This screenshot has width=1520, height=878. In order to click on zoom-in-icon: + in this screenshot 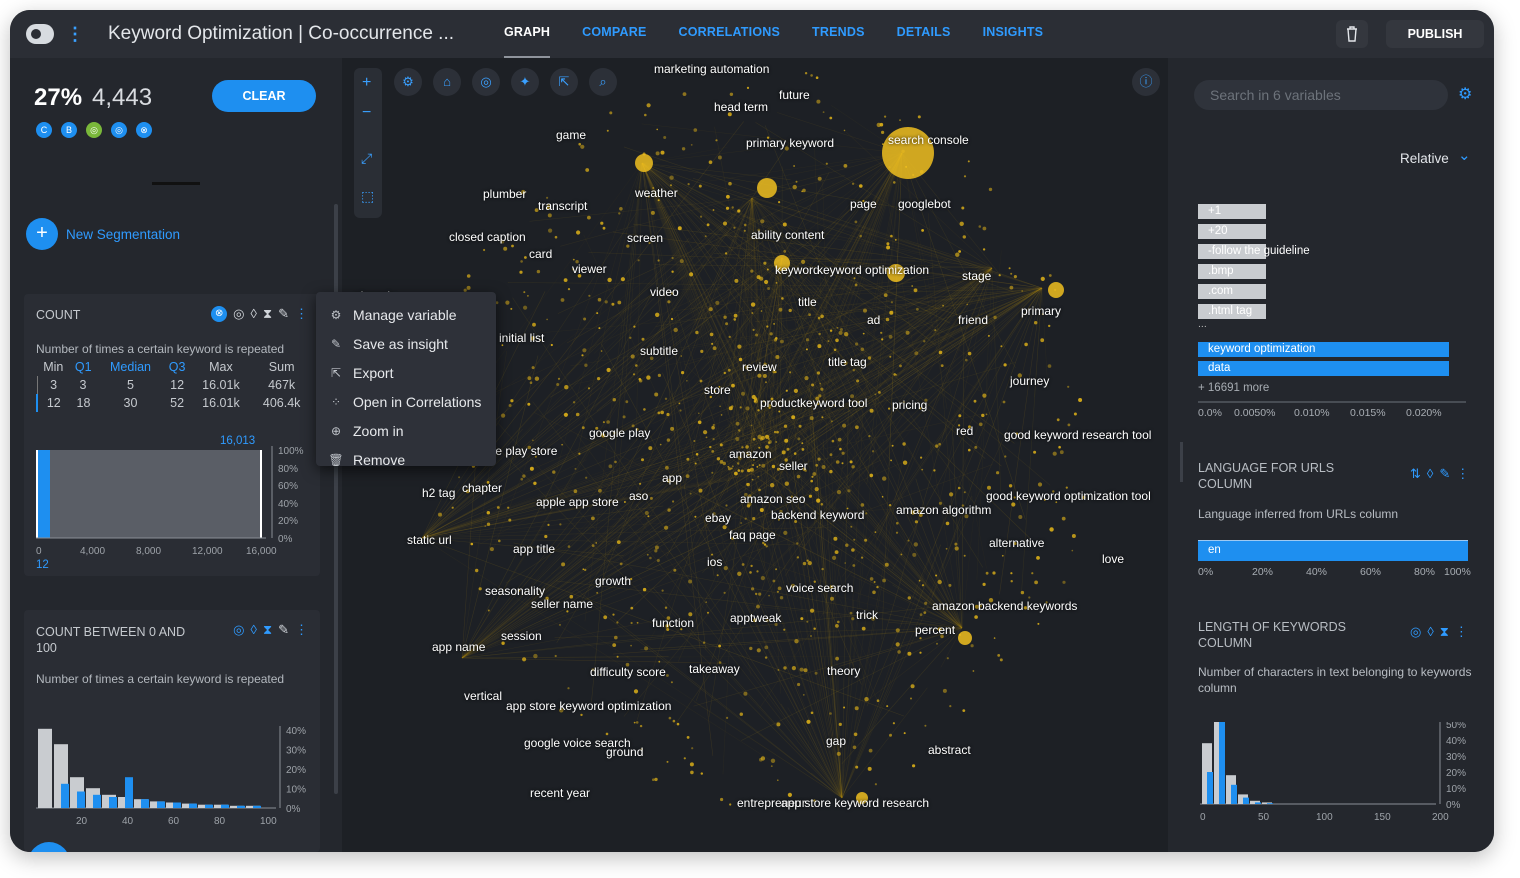, I will do `click(366, 83)`.